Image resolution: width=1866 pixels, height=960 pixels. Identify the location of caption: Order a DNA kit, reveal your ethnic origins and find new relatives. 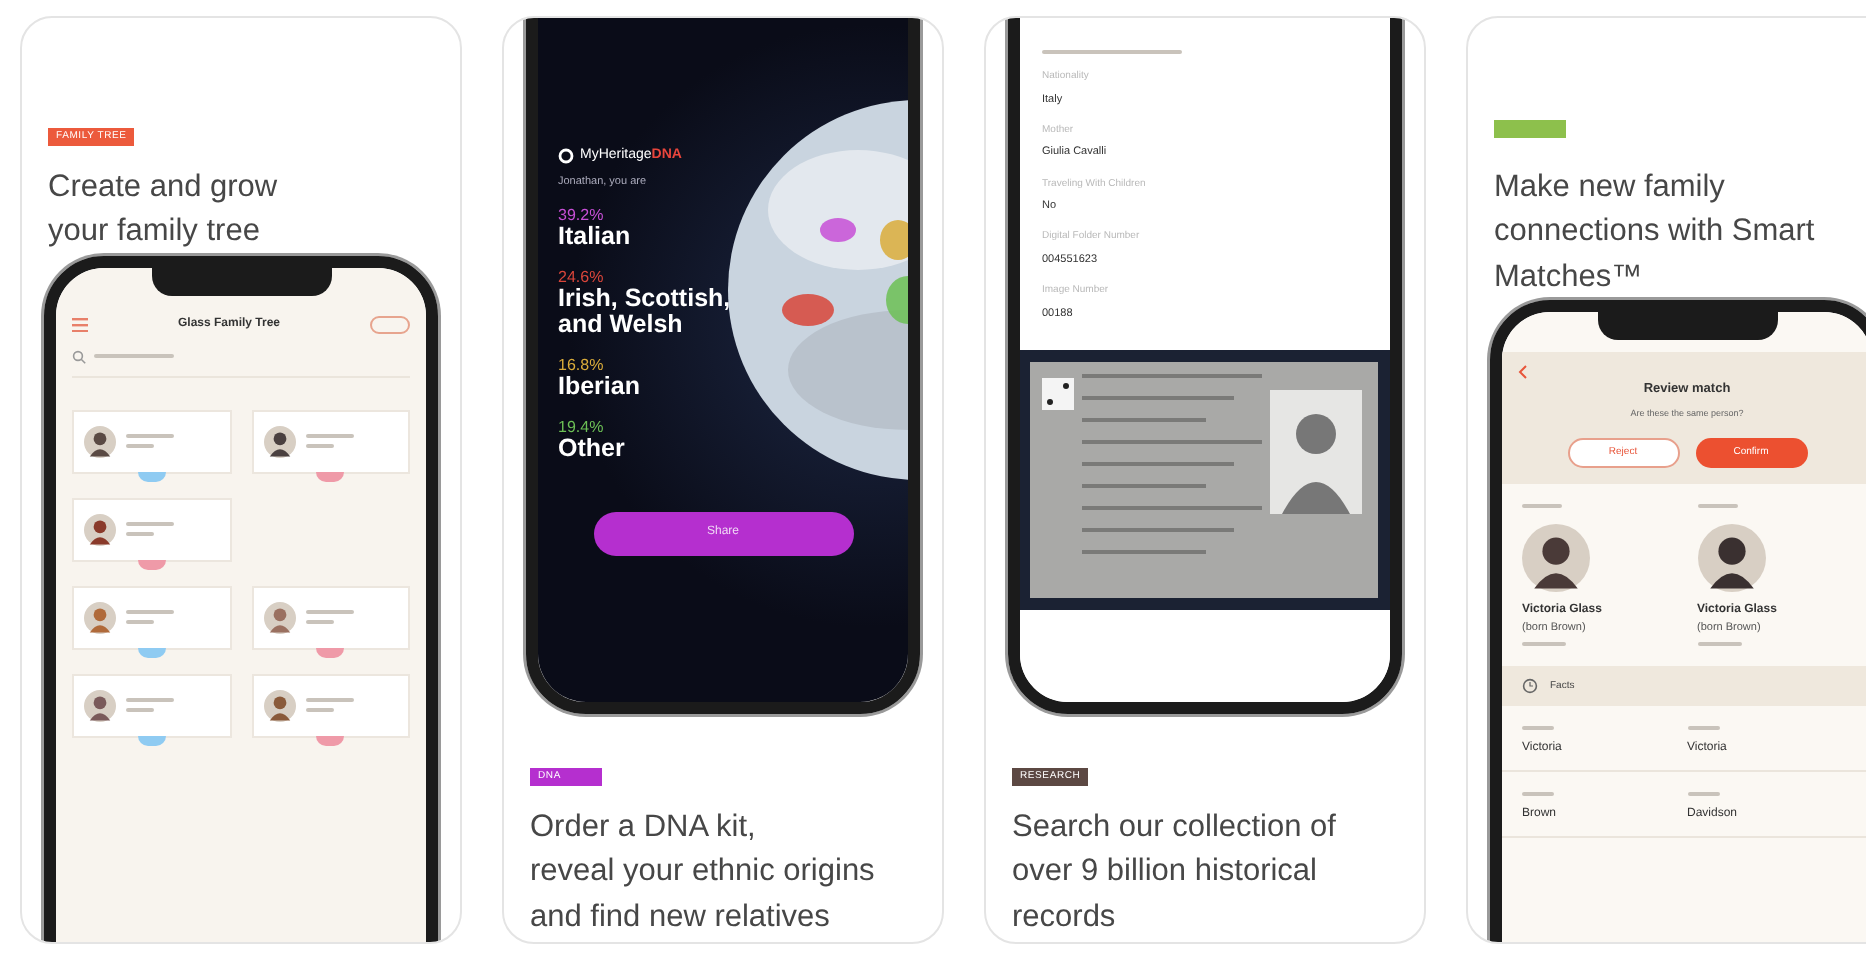
(703, 873).